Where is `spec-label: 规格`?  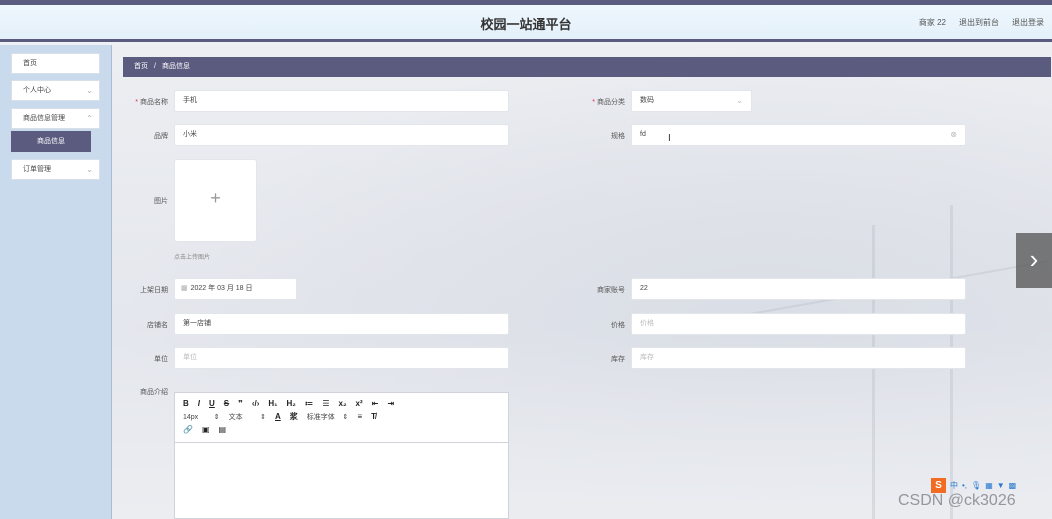 spec-label: 规格 is located at coordinates (618, 136).